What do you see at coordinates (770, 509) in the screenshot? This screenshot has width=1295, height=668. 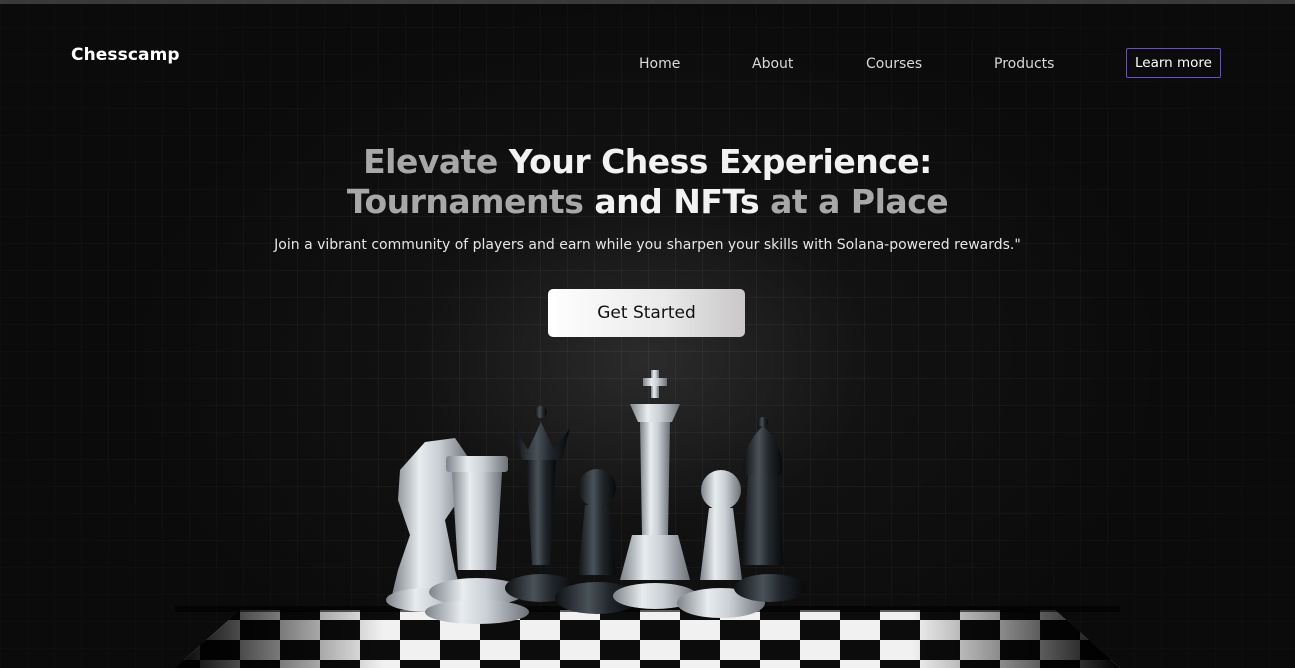 I see `black-bishop-piece` at bounding box center [770, 509].